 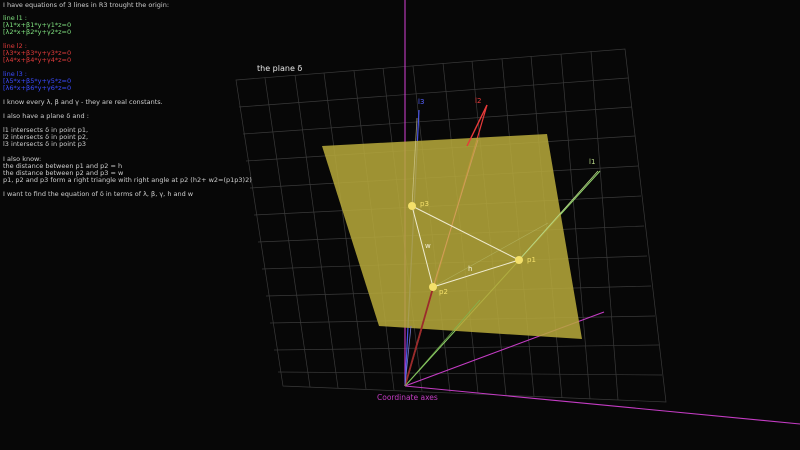 What do you see at coordinates (519, 260) in the screenshot?
I see `point-p1` at bounding box center [519, 260].